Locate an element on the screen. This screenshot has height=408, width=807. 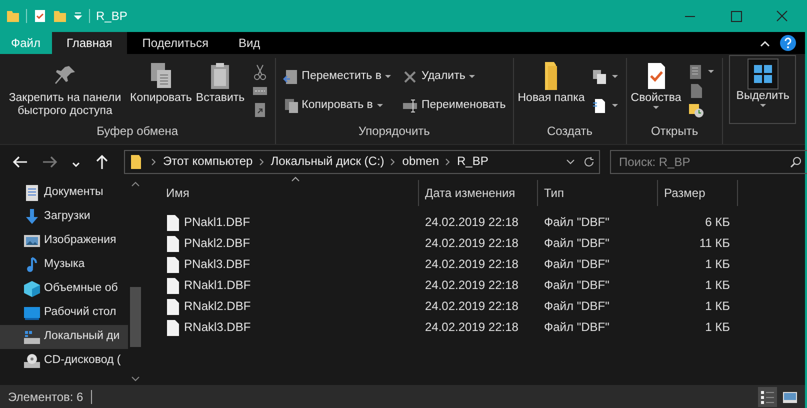
column-header: Имя is located at coordinates (290, 193).